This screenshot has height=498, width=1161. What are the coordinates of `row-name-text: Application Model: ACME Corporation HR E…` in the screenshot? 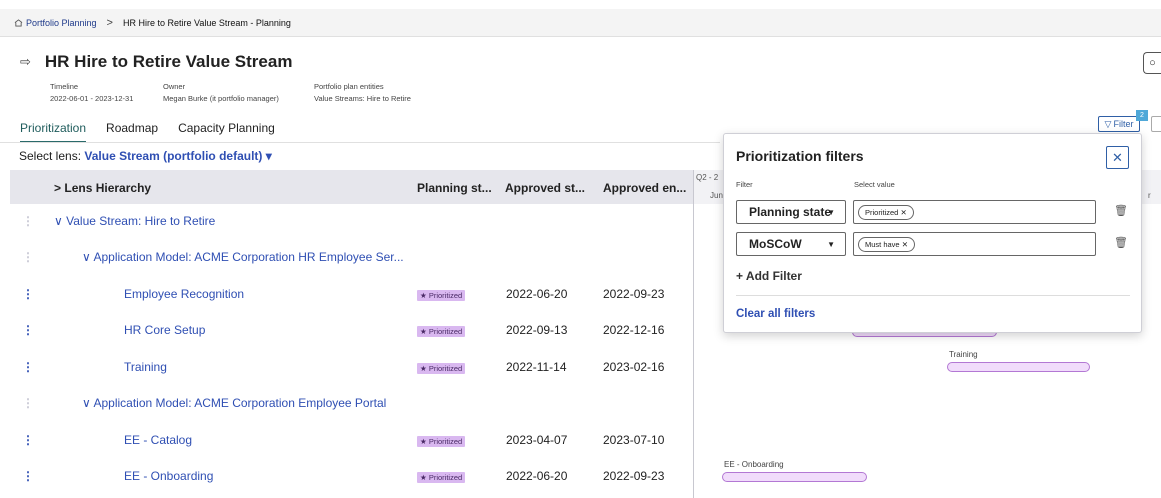 It's located at (248, 257).